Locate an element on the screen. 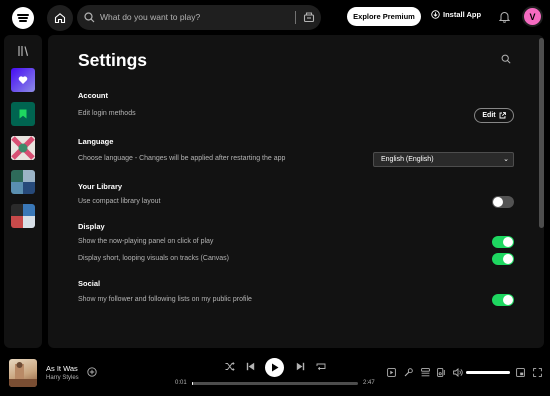  heart-icon is located at coordinates (23, 80).